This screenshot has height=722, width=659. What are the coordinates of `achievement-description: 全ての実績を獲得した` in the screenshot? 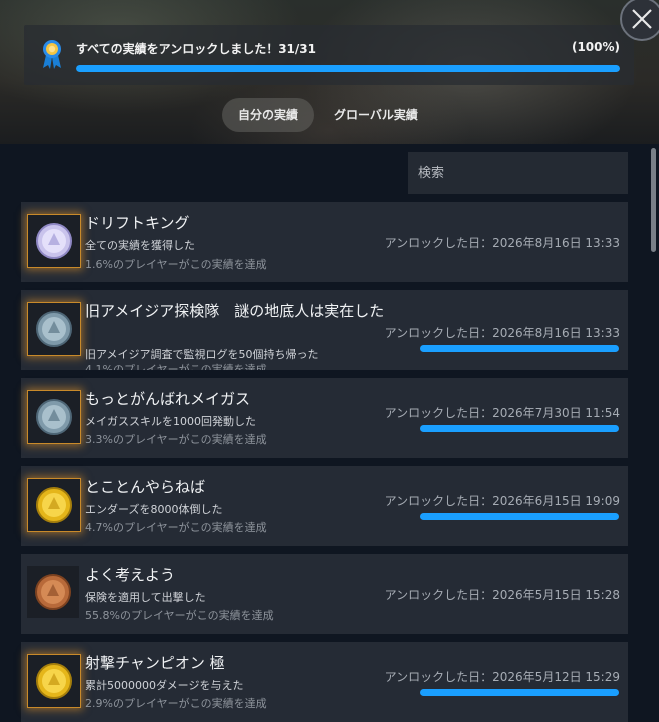 It's located at (140, 245).